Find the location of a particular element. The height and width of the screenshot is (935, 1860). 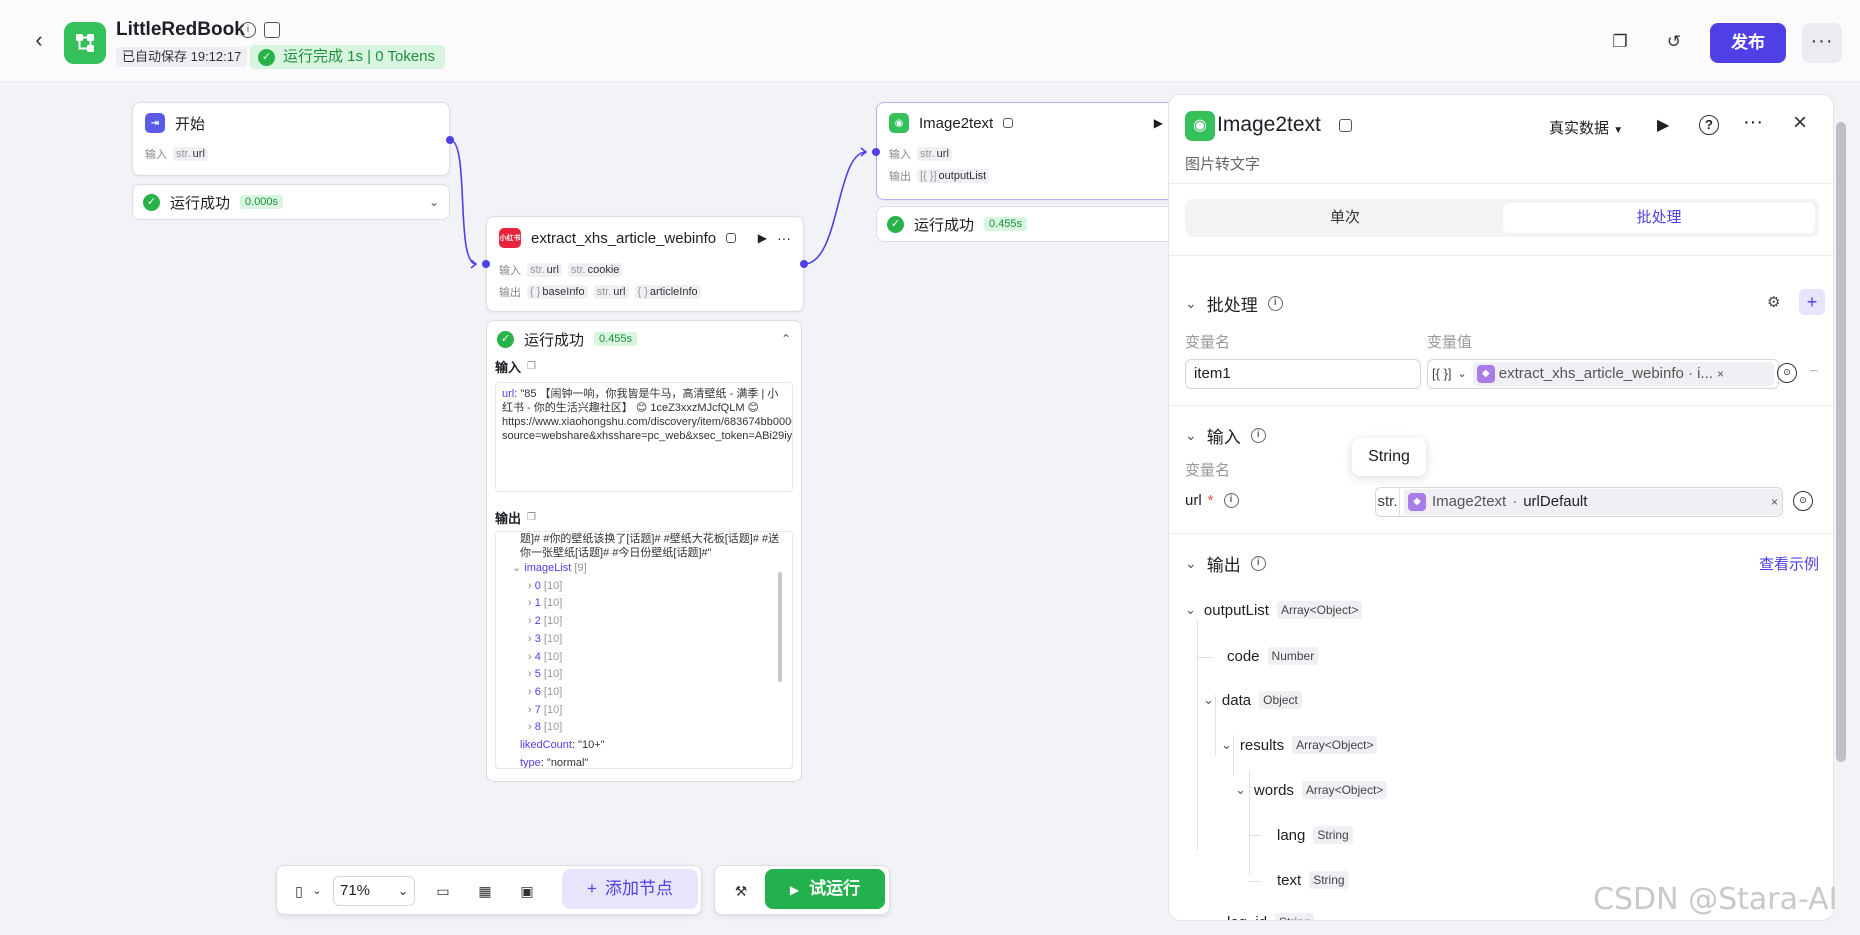

image-list-item: › 8 [10] is located at coordinates (644, 728).